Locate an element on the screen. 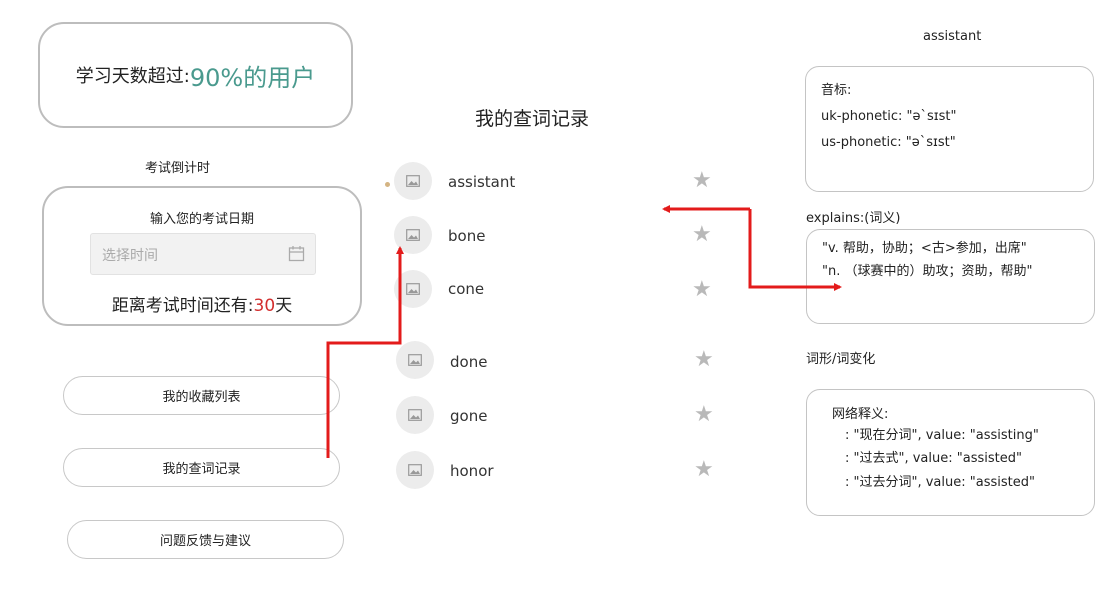 The width and height of the screenshot is (1109, 599). favorites-label: 我的收藏列表 is located at coordinates (201, 397).